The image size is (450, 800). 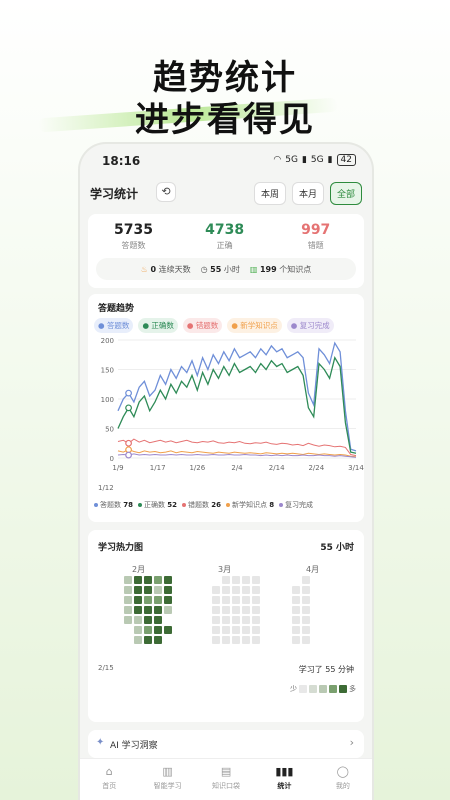 I want to click on hours-chip: ◷ 55 小时, so click(x=220, y=269).